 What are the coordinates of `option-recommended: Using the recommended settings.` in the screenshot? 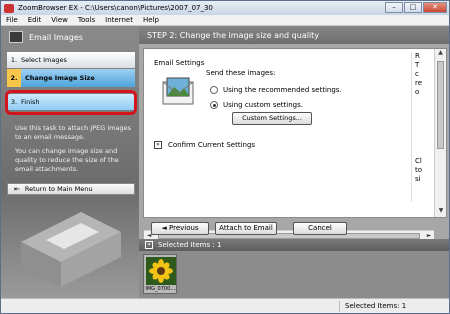 It's located at (276, 90).